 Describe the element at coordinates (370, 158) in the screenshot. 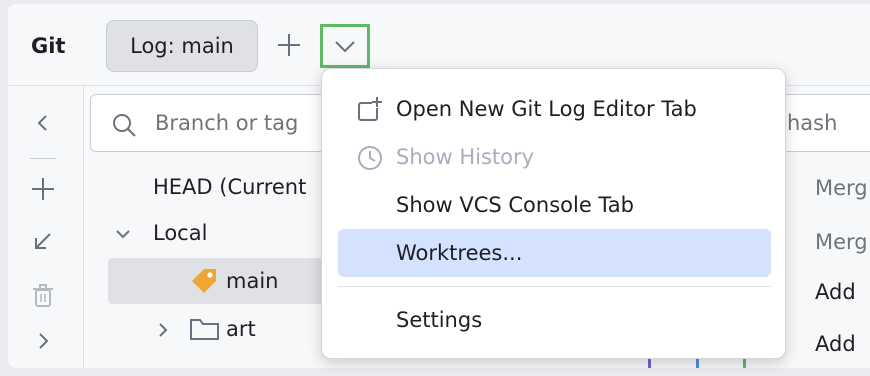

I see `clock-icon` at that location.